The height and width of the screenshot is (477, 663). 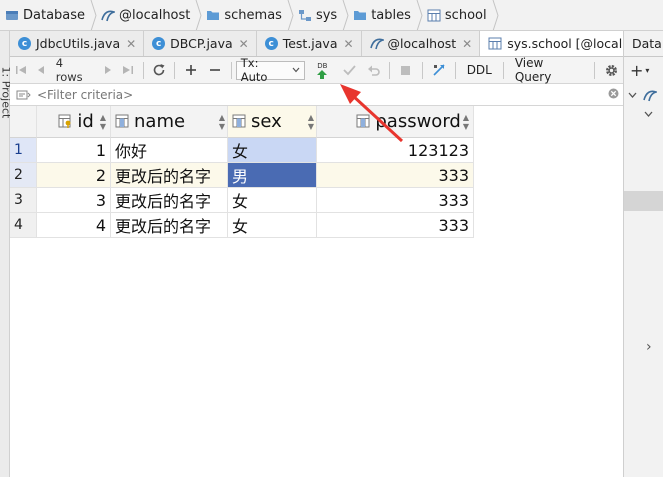 What do you see at coordinates (75, 70) in the screenshot?
I see `row-count: 4 rows` at bounding box center [75, 70].